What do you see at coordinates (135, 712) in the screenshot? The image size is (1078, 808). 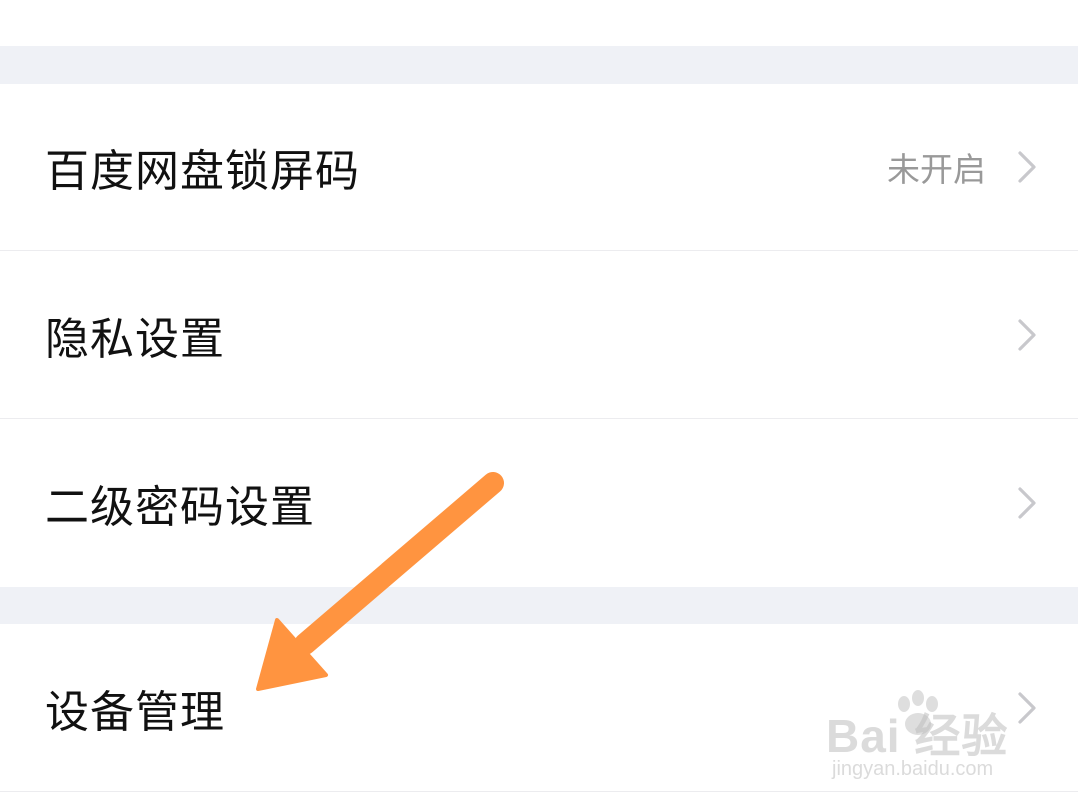 I see `settings-item-label: 设备管理` at bounding box center [135, 712].